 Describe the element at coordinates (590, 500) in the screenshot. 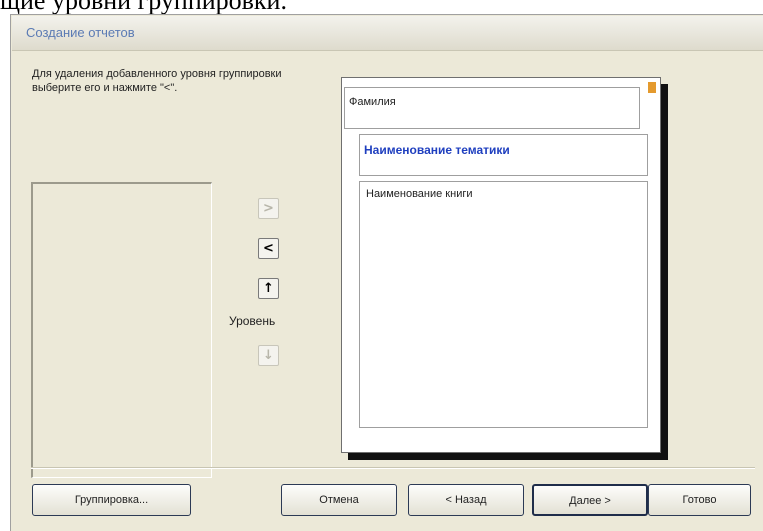

I see `next-button: Далее >` at that location.